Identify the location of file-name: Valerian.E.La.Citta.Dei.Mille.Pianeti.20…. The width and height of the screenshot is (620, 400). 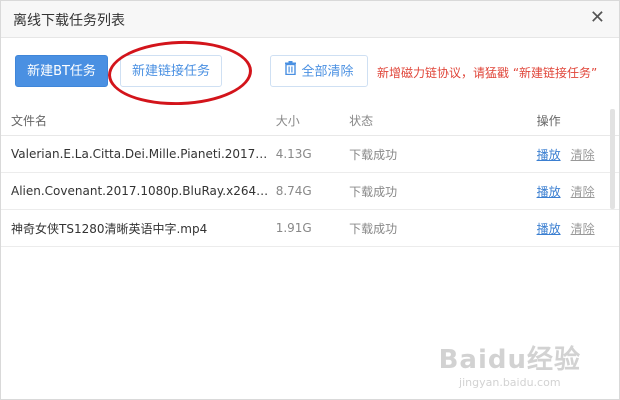
(140, 154).